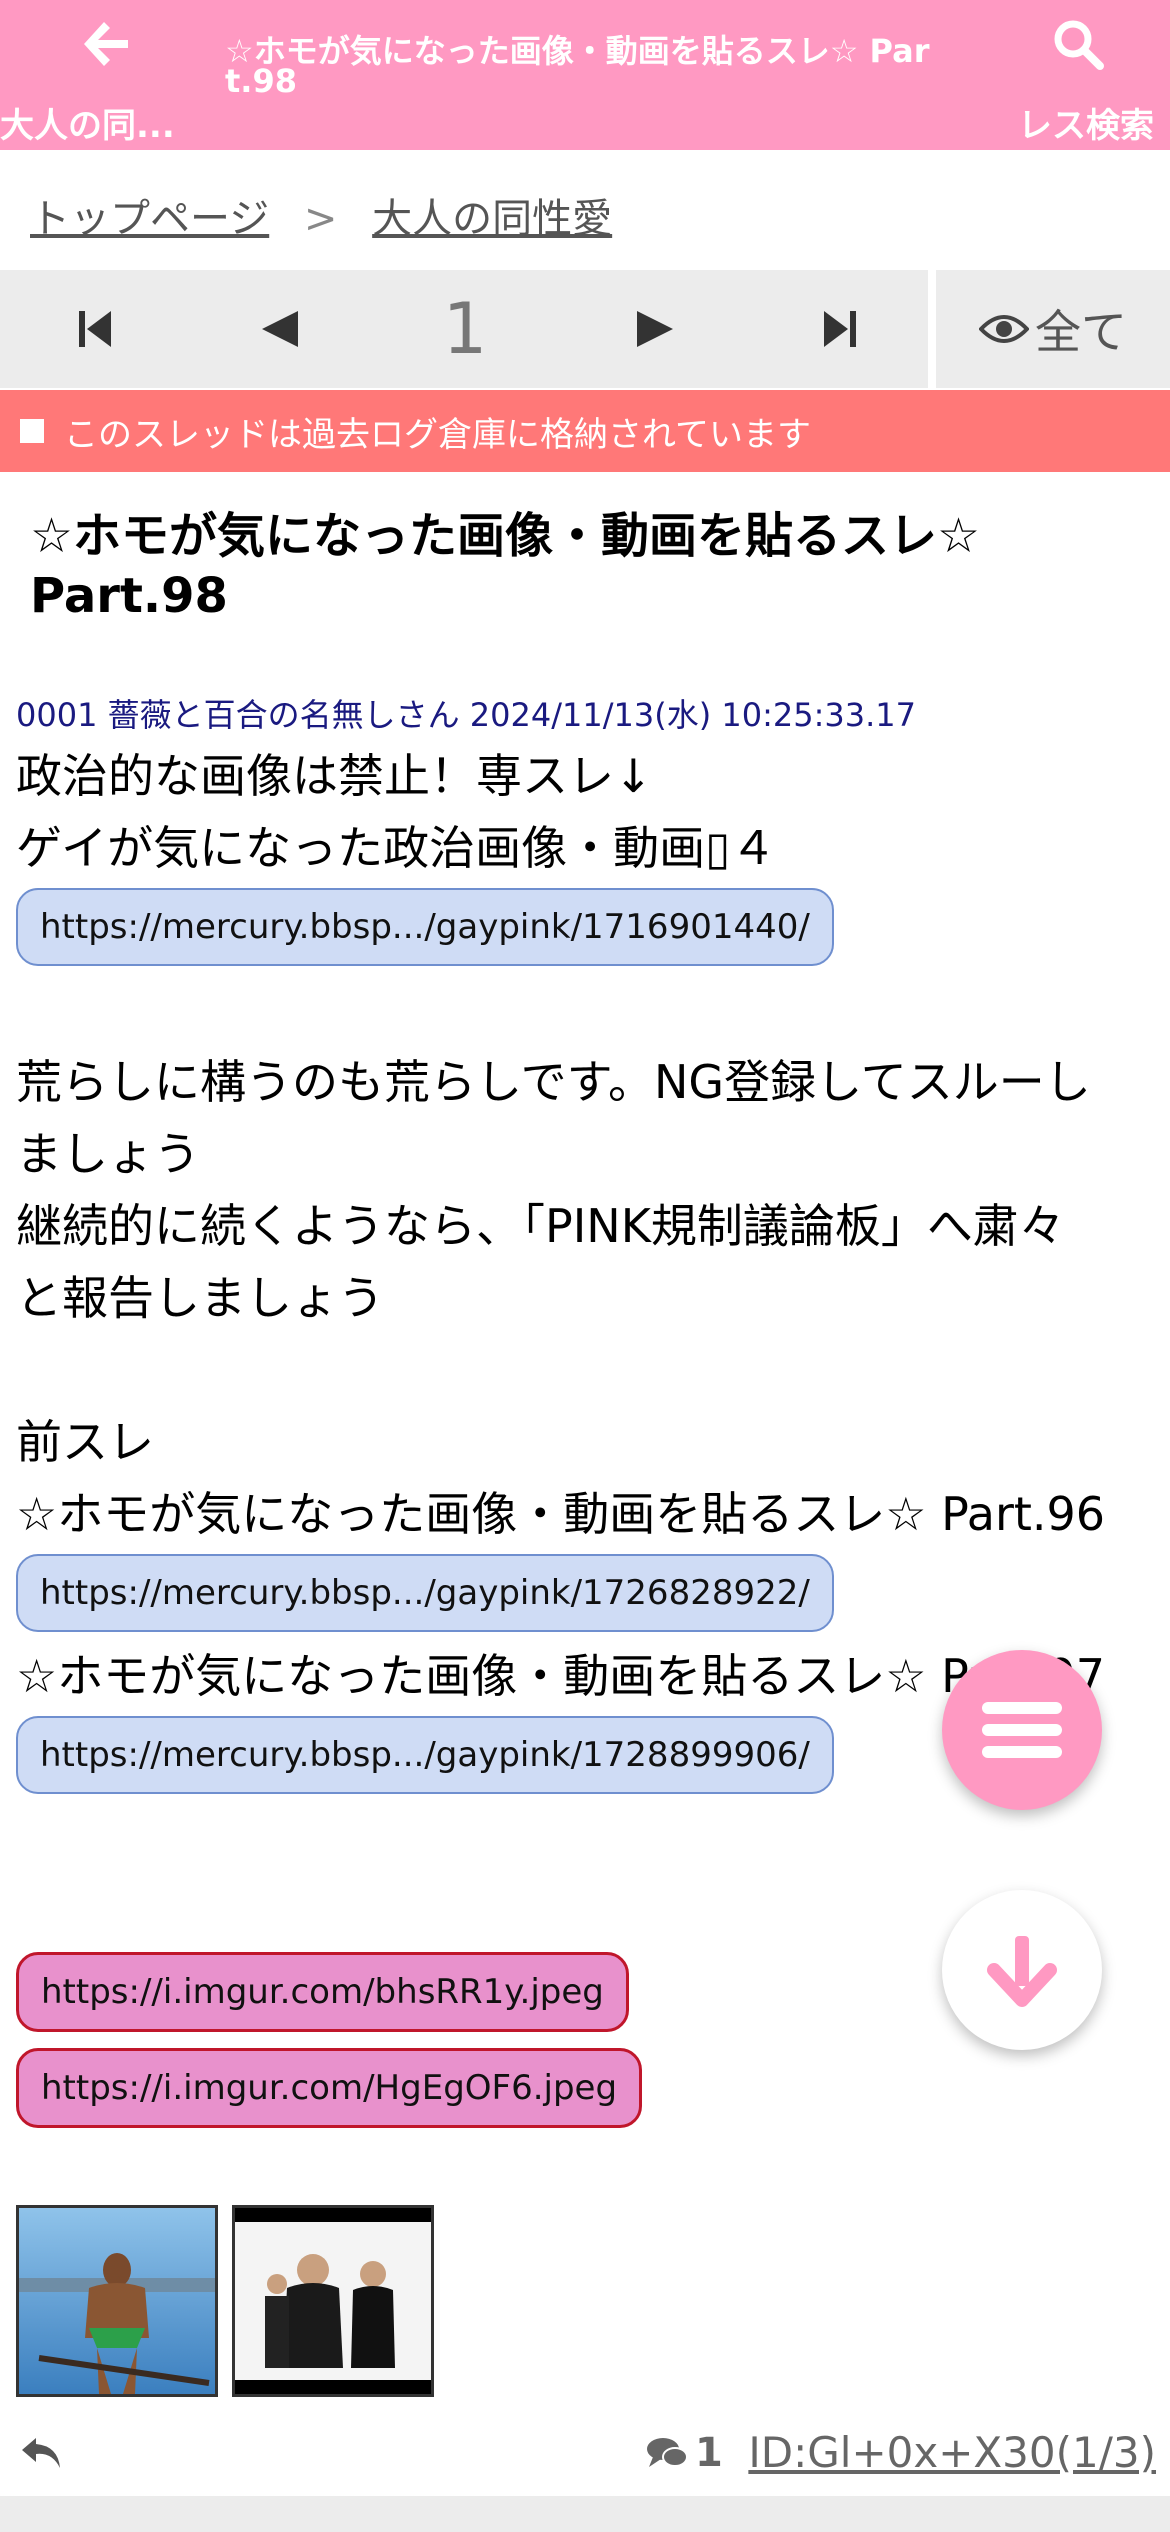  I want to click on current-page-number: 1, so click(465, 329).